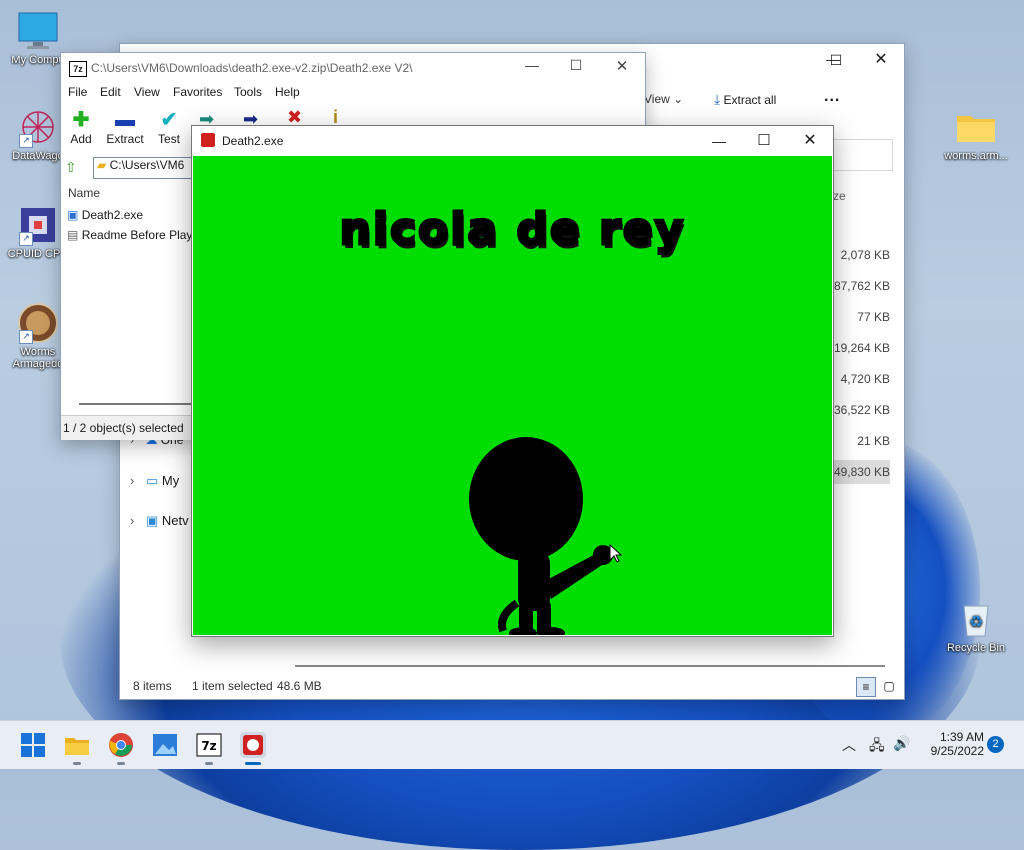  What do you see at coordinates (976, 127) in the screenshot?
I see `folder-icon` at bounding box center [976, 127].